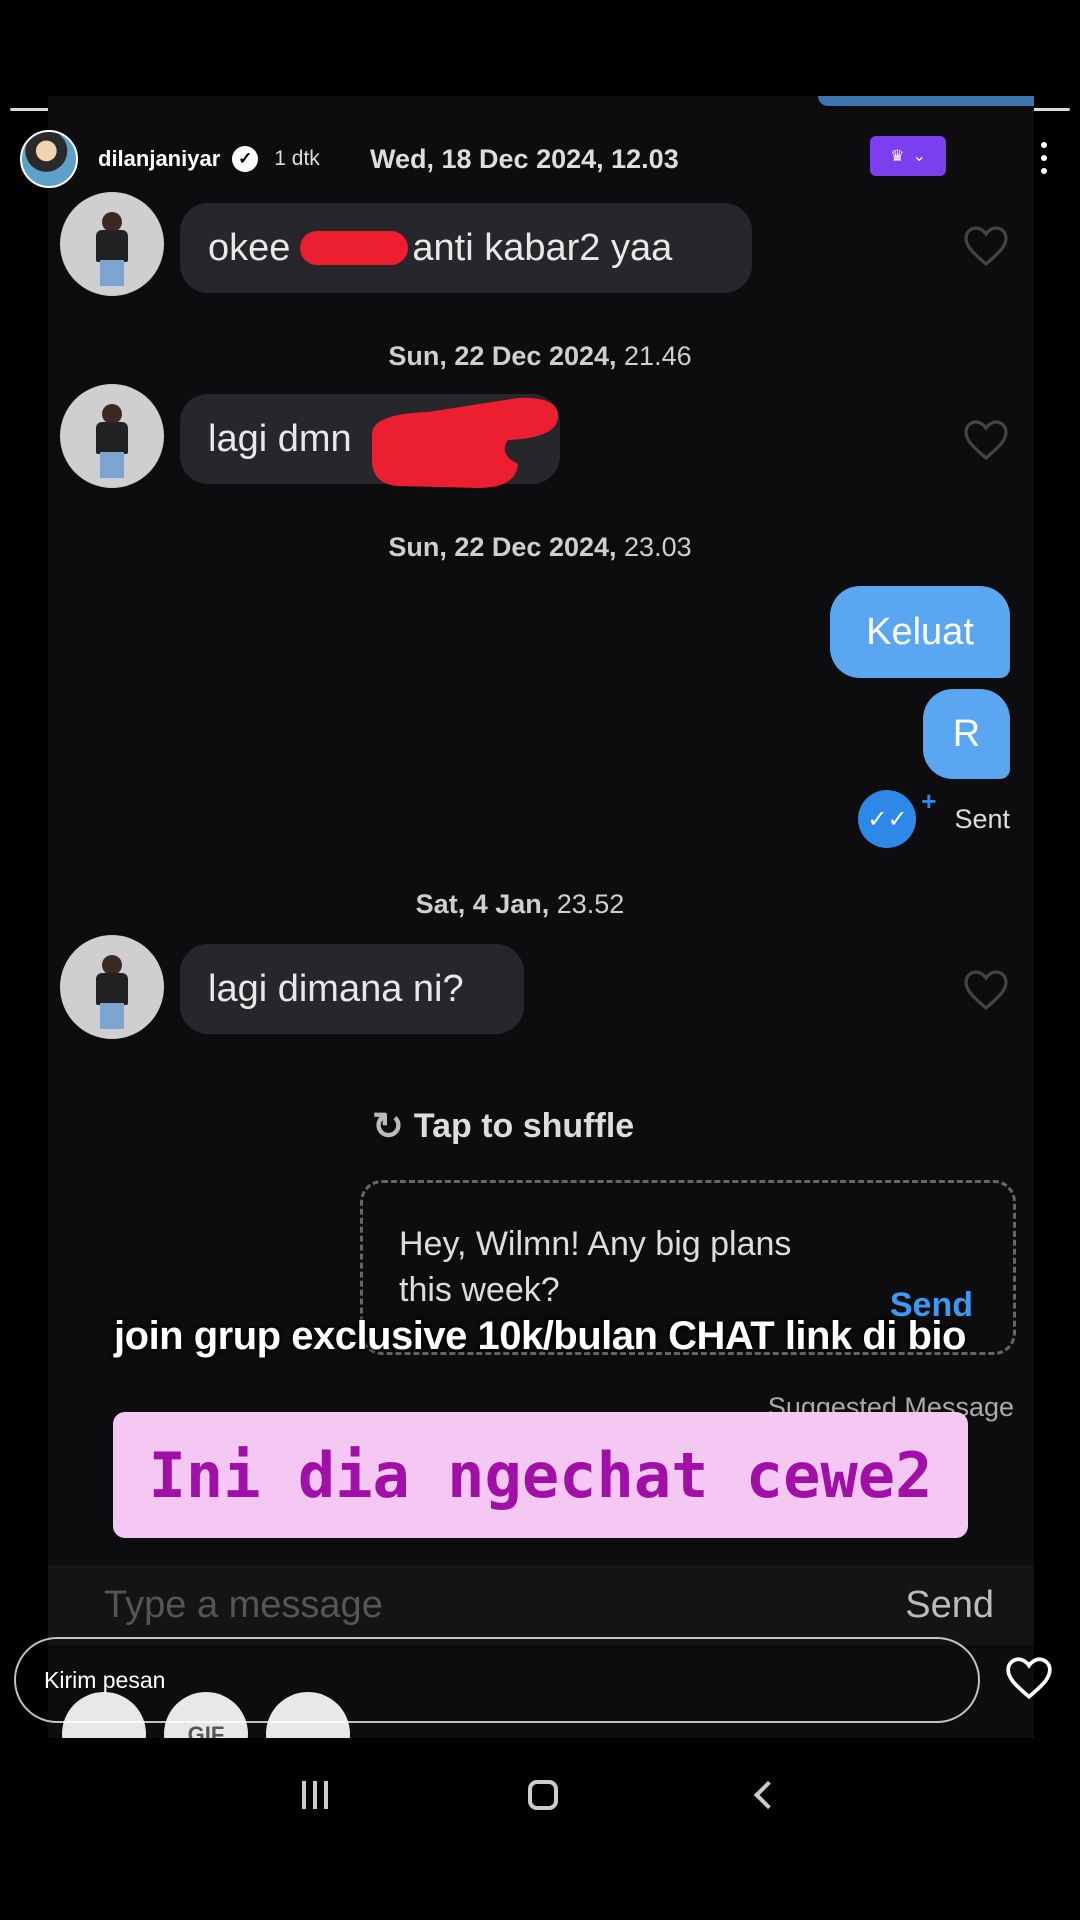 The image size is (1080, 1920). What do you see at coordinates (982, 818) in the screenshot?
I see `sent-label: Sent` at bounding box center [982, 818].